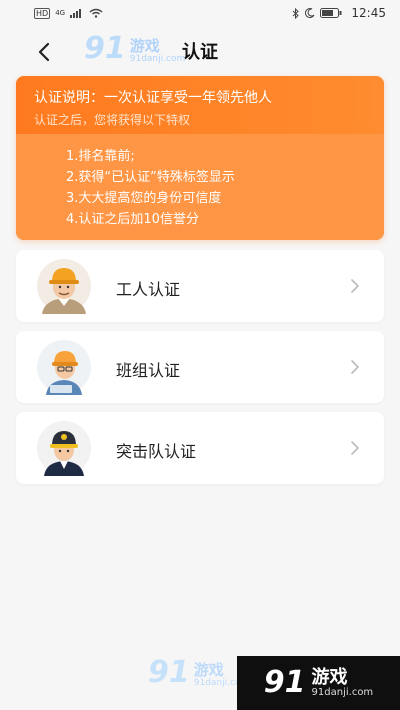 This screenshot has width=400, height=710. I want to click on info-card-subtitle: 认证之后，您将获得以下特权, so click(112, 120).